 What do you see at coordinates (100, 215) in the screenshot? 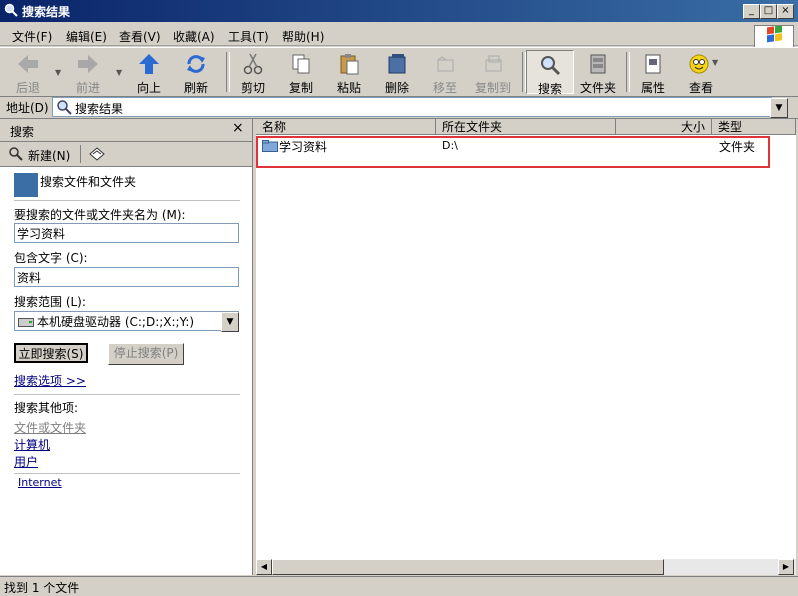
I see `name-label: 要搜索的文件或文件夹名为 (M):` at bounding box center [100, 215].